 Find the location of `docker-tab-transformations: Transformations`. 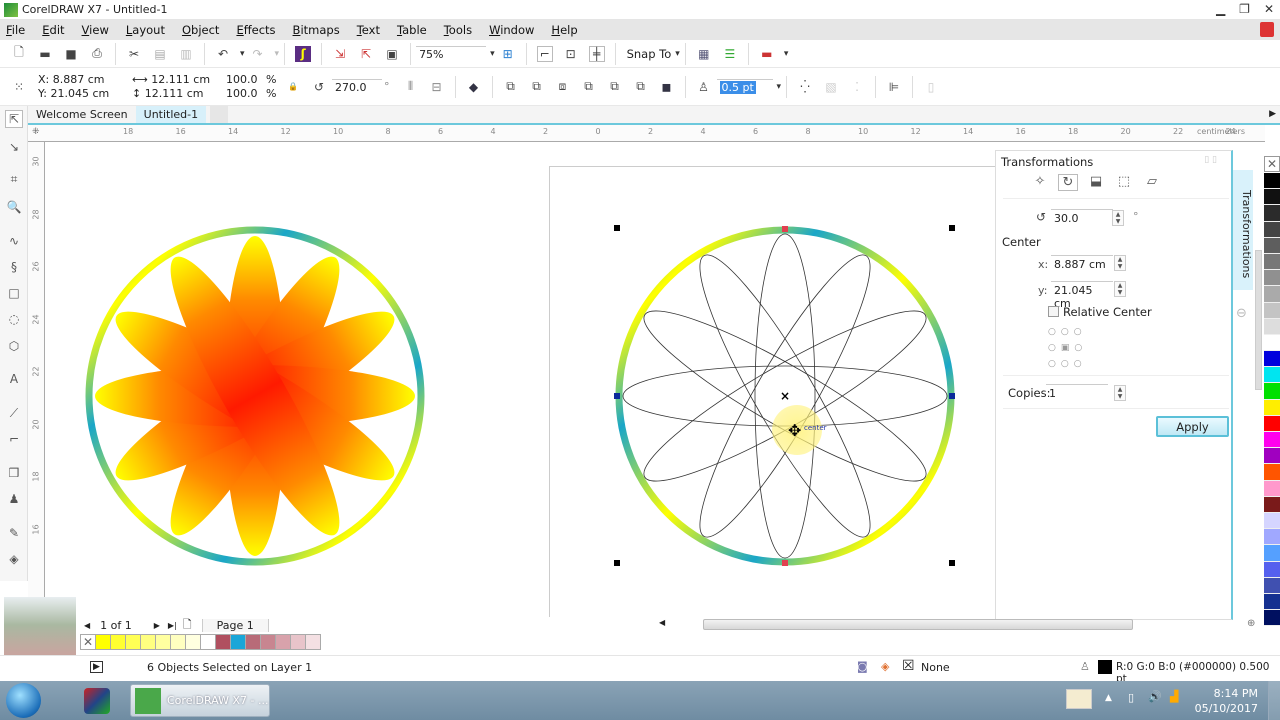

docker-tab-transformations: Transformations is located at coordinates (1243, 230).